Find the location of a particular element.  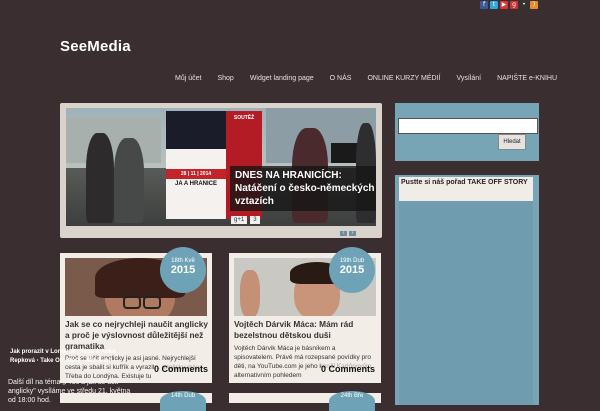

poster-header is located at coordinates (196, 130).